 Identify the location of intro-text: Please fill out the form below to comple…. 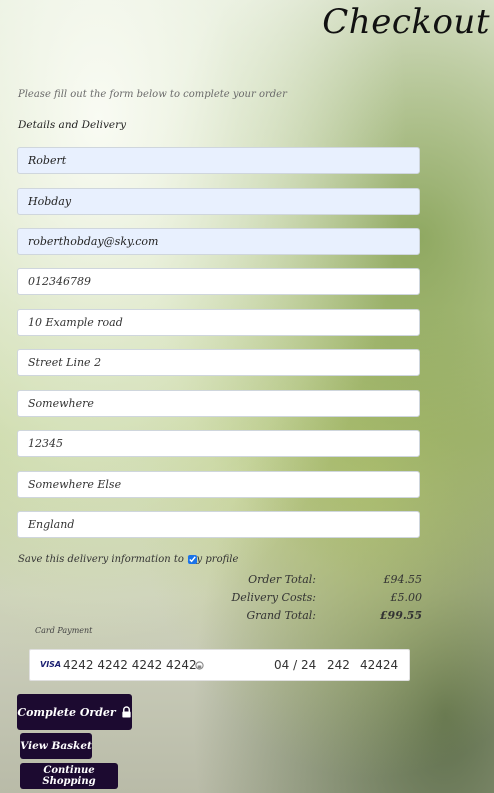
(152, 94).